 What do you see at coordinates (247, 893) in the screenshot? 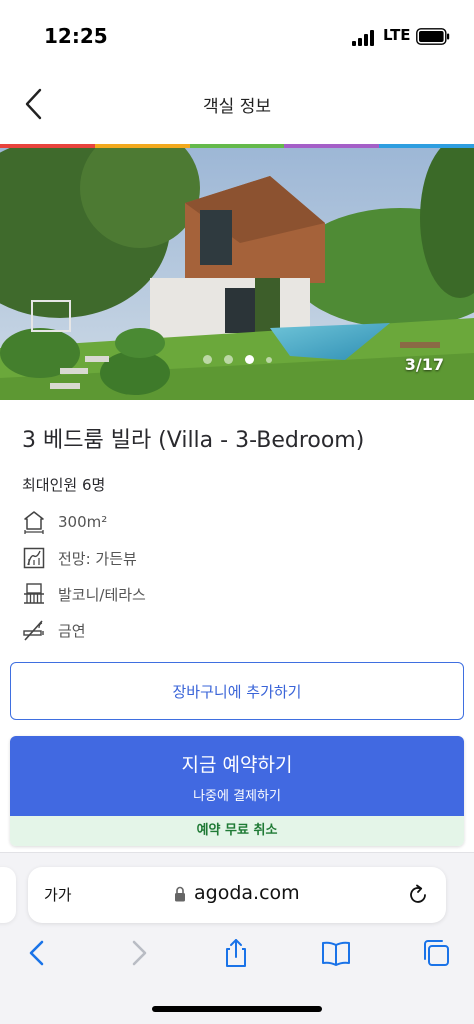
I see `url-text: agoda.com` at bounding box center [247, 893].